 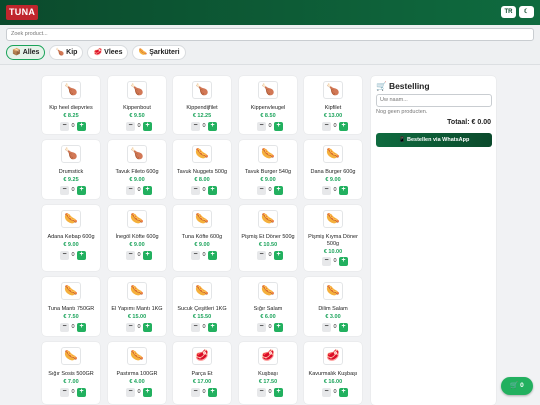 What do you see at coordinates (434, 140) in the screenshot?
I see `whatsapp-order-button: 📱 Bestellen via WhatsApp` at bounding box center [434, 140].